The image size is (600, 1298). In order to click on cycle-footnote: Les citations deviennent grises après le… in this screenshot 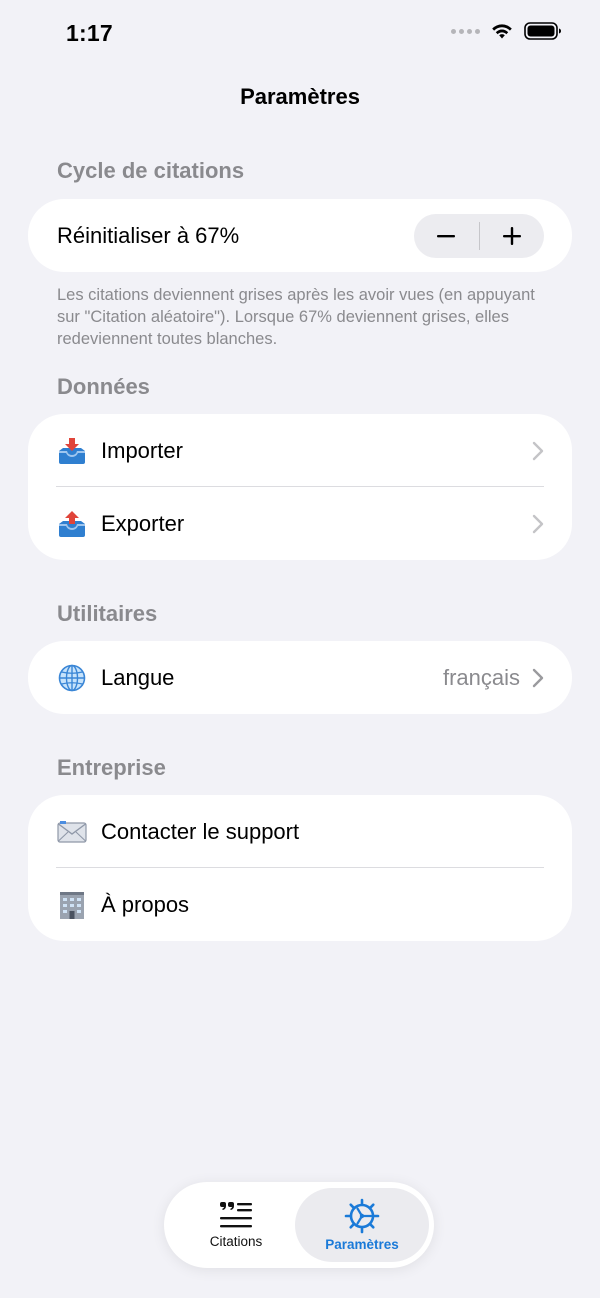, I will do `click(296, 317)`.